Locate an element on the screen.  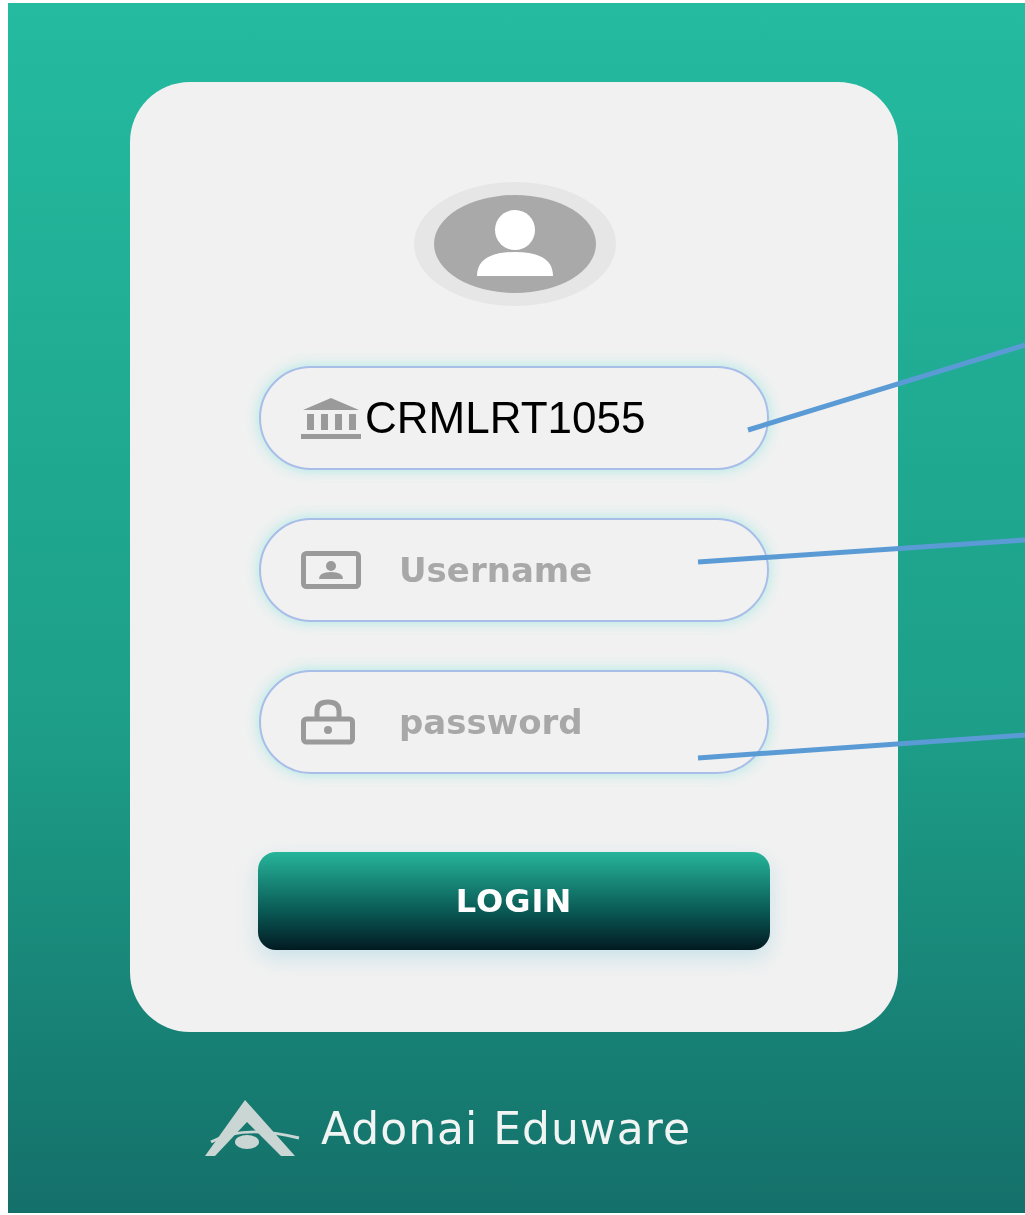
username-field: Username is located at coordinates (514, 570).